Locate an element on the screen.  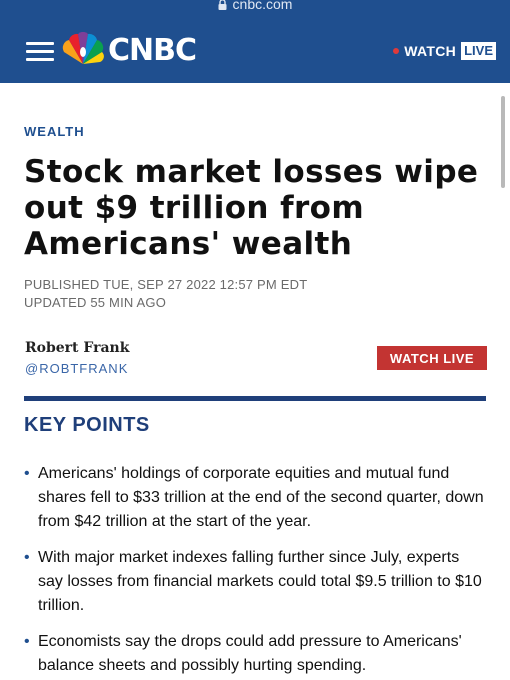
watch-live-button: WATCH LIVE is located at coordinates (432, 358).